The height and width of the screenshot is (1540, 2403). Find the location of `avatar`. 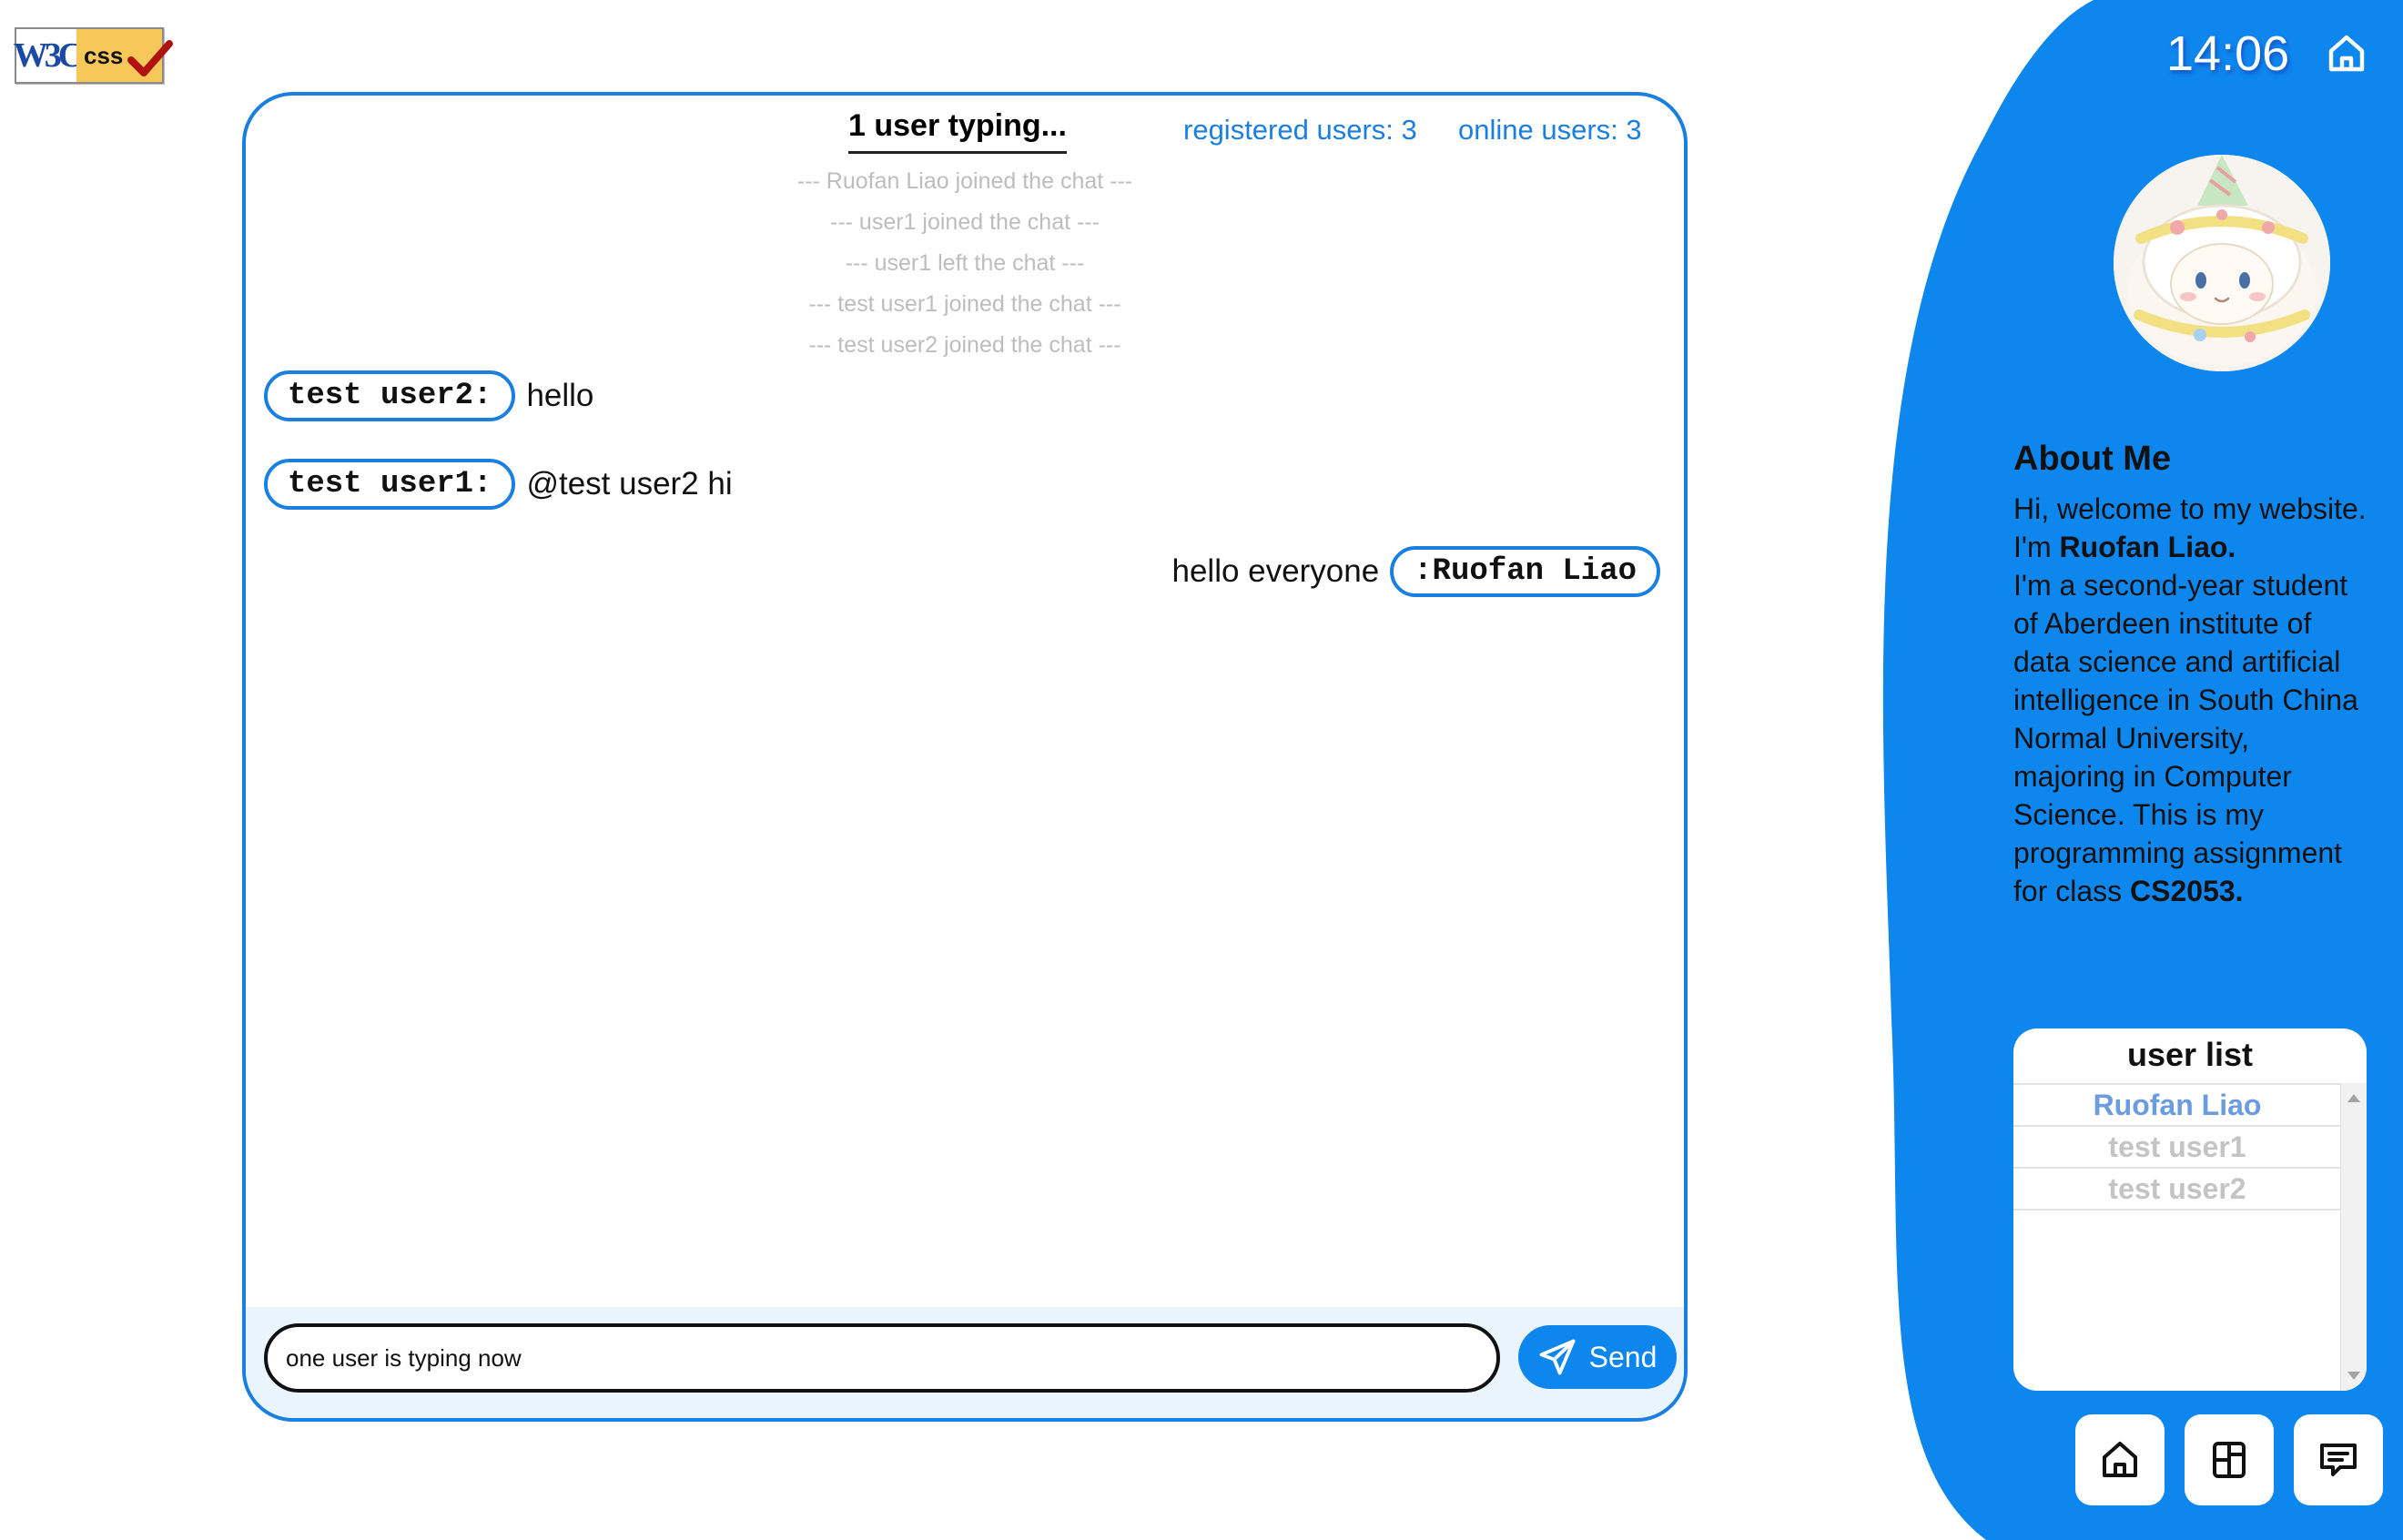

avatar is located at coordinates (2222, 263).